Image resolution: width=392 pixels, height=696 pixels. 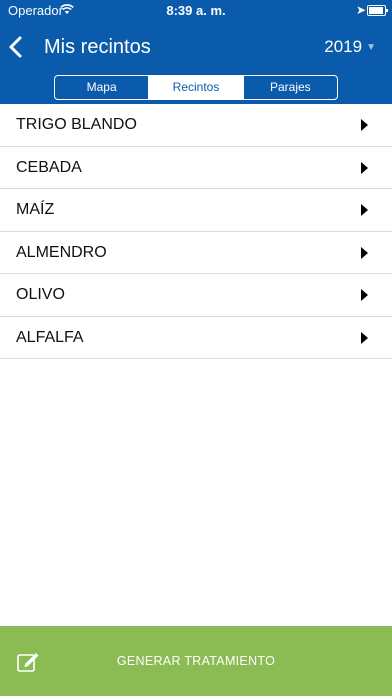 I want to click on status-bar: Operador 8:39 a. m. ➤, so click(x=196, y=10).